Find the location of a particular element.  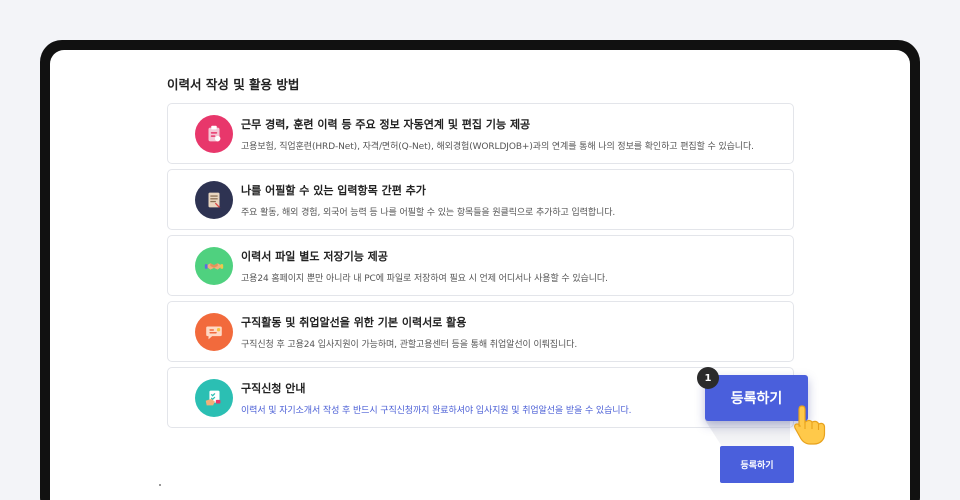

pointer-hand-icon is located at coordinates (808, 424).